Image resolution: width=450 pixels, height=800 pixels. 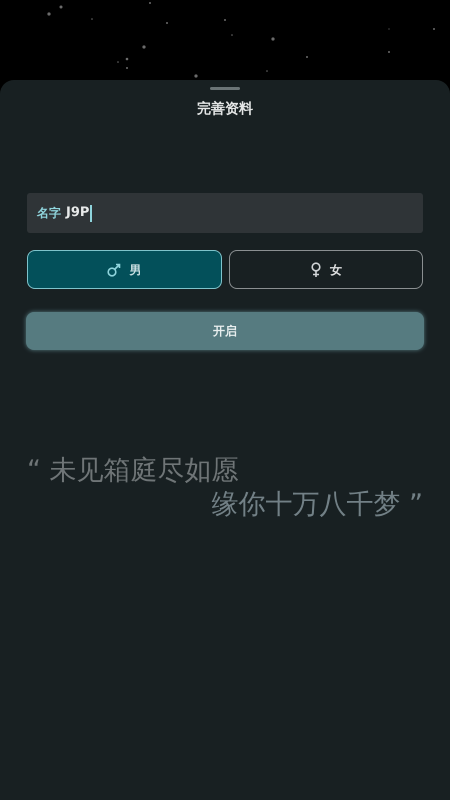 I want to click on name-field: 名字 J9P, so click(x=225, y=213).